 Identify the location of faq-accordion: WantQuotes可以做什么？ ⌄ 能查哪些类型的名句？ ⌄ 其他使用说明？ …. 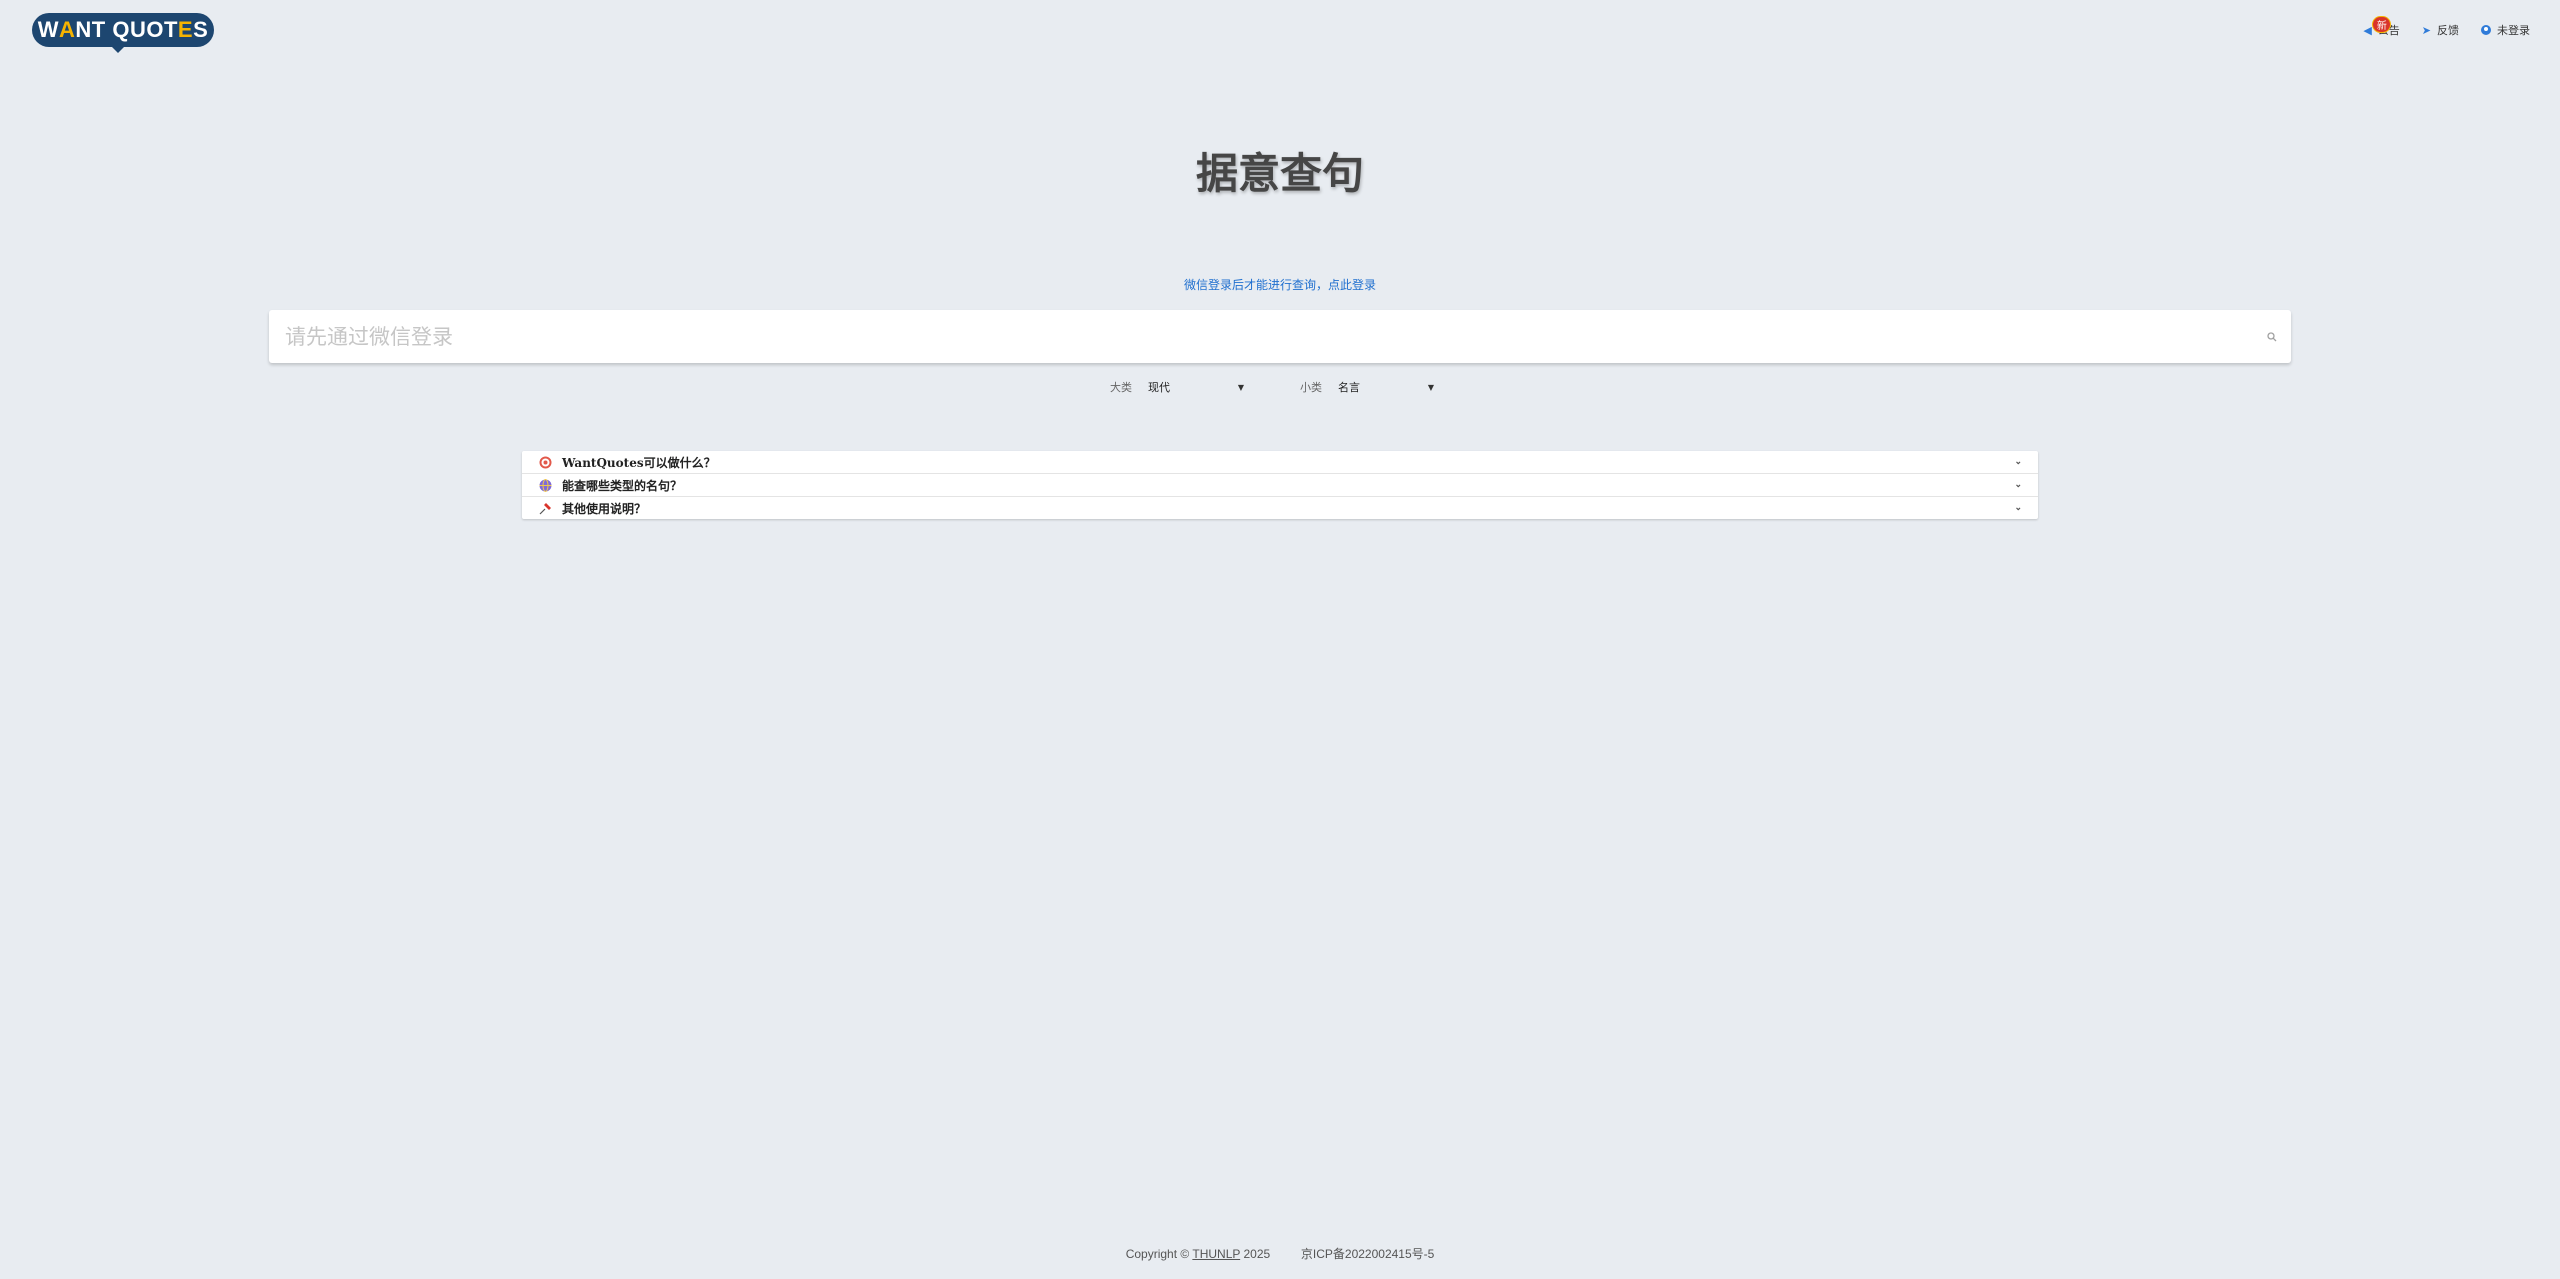
(1280, 485).